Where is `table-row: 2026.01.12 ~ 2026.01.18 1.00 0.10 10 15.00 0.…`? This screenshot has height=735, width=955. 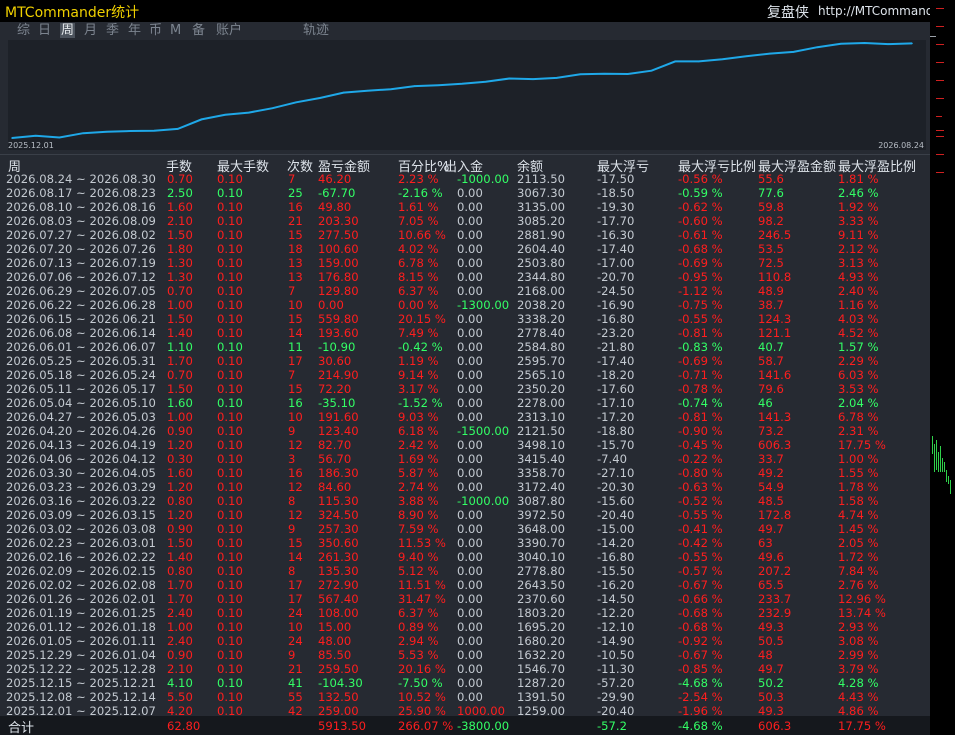 table-row: 2026.01.12 ~ 2026.01.18 1.00 0.10 10 15.00 0.… is located at coordinates (465, 627).